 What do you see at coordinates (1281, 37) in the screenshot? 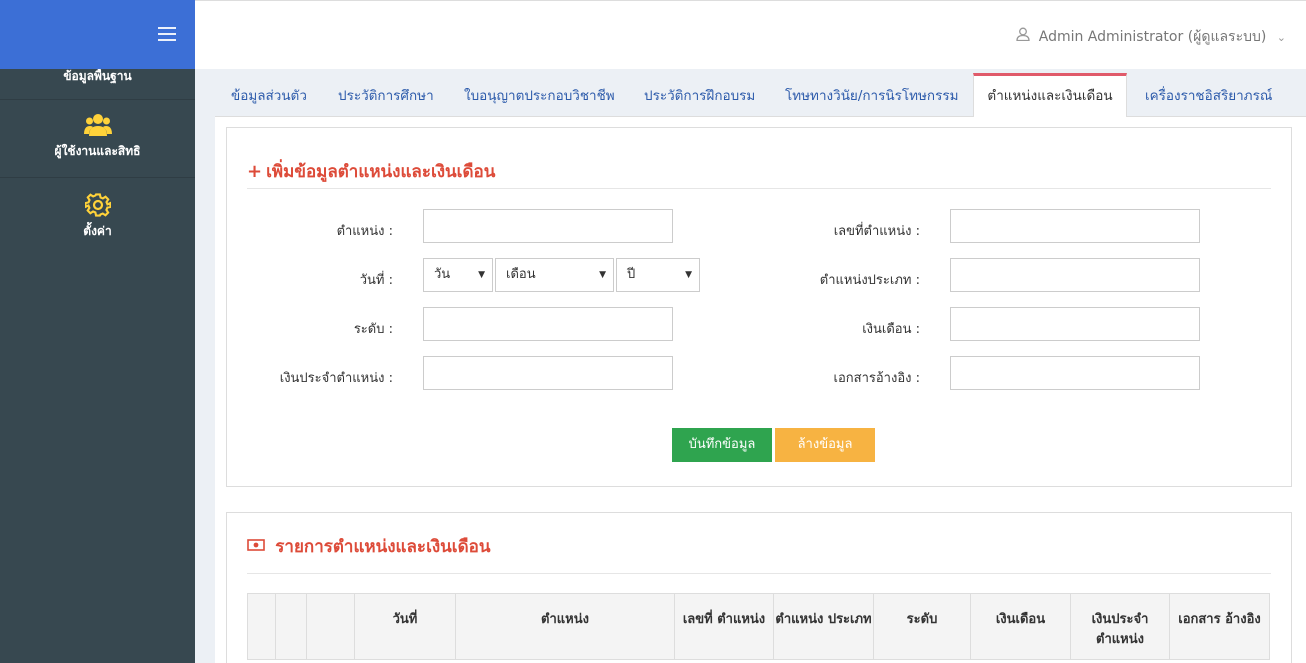
I see `chevron-down-icon: ⌄` at bounding box center [1281, 37].